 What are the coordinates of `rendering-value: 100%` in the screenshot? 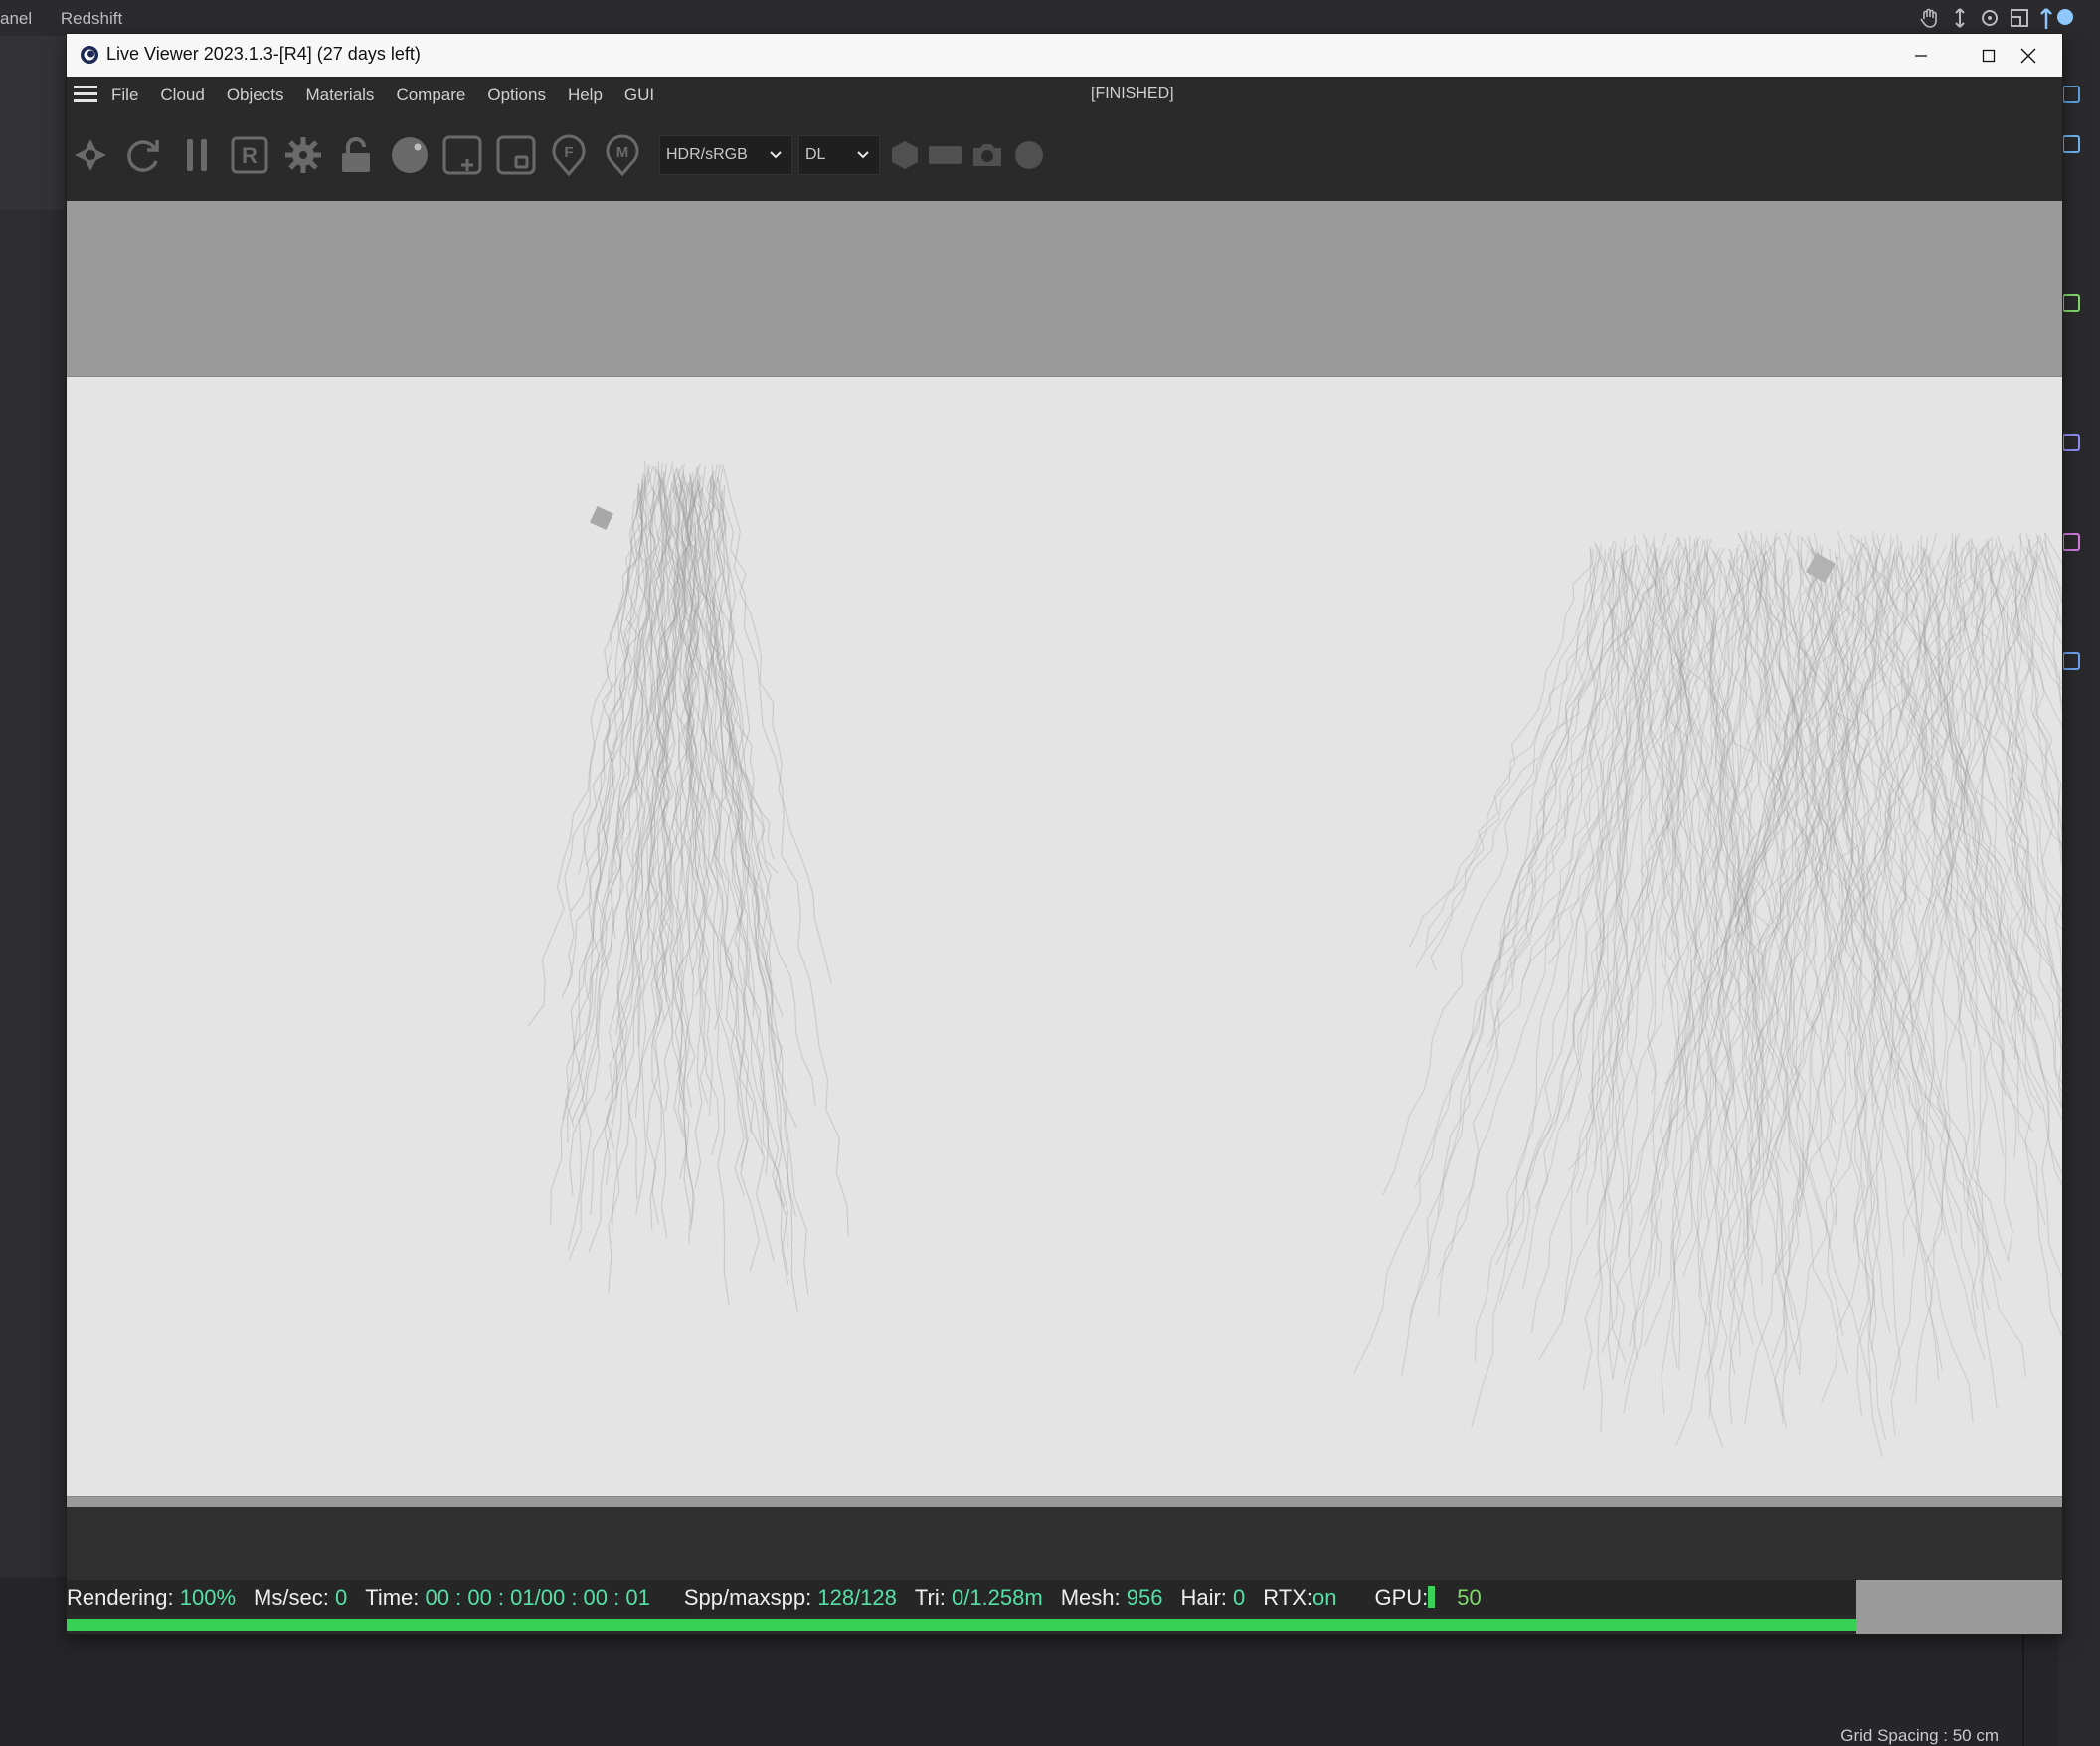 It's located at (208, 1597).